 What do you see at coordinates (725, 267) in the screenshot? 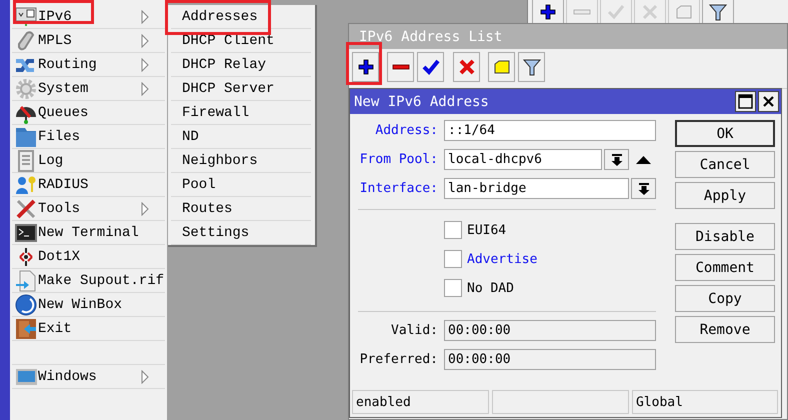
I see `dialog-button: Comment` at bounding box center [725, 267].